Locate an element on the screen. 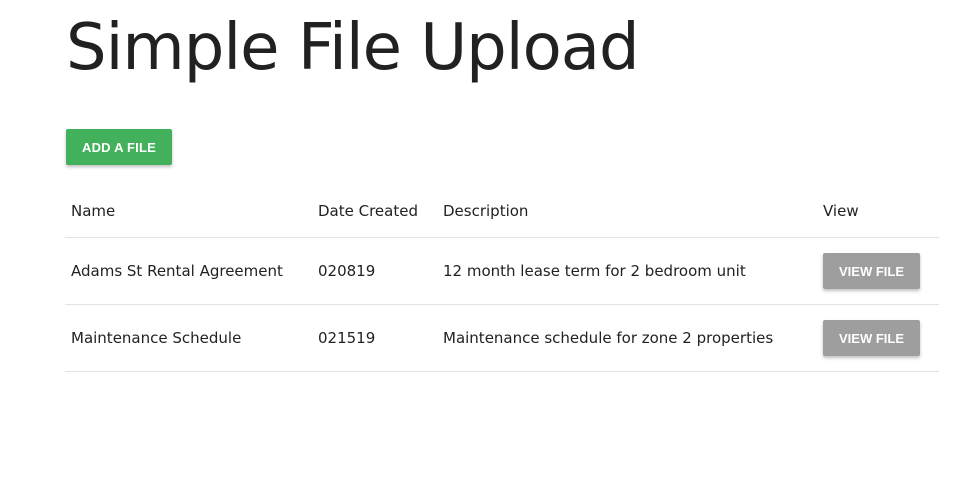 Image resolution: width=960 pixels, height=500 pixels. file-name-cell: Maintenance Schedule is located at coordinates (188, 338).